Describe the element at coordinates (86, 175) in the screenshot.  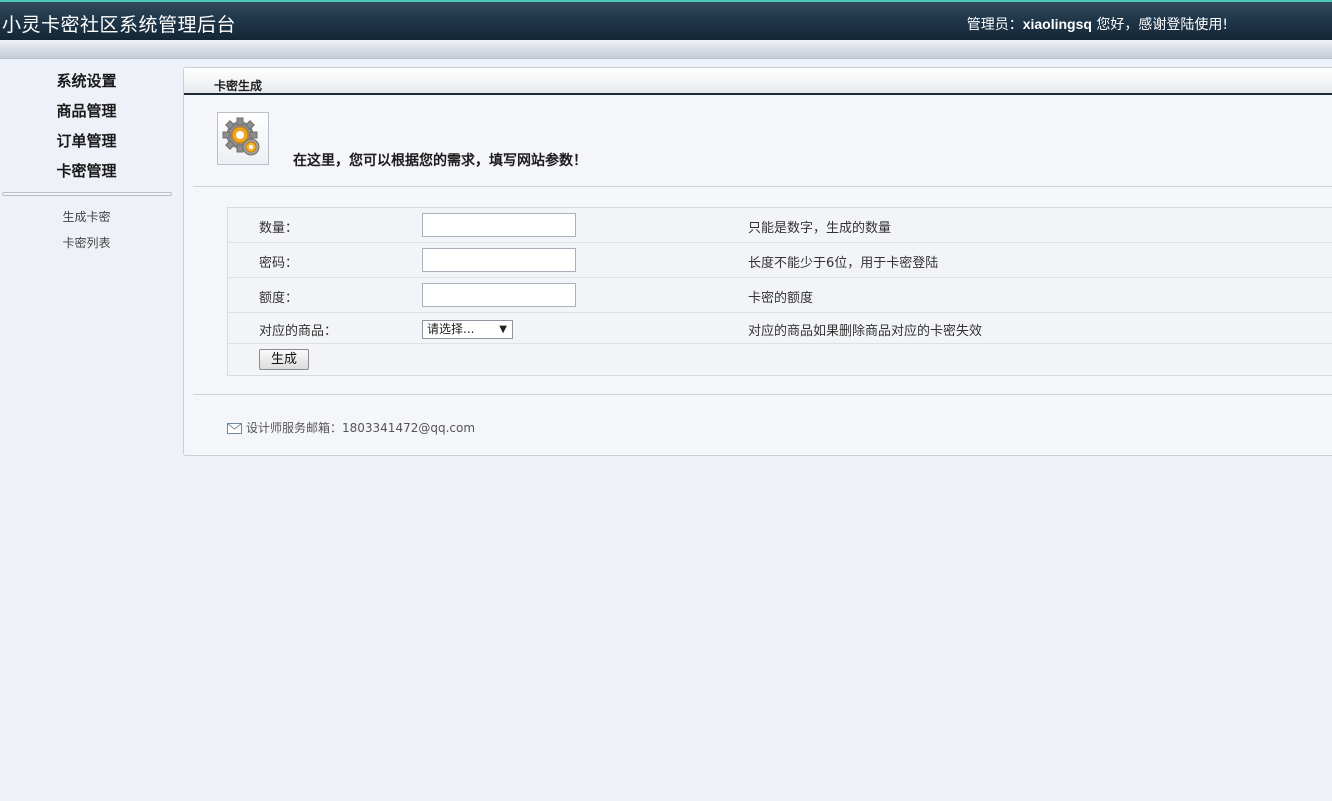
I see `sidebar-item-card-management: 卡密管理` at that location.